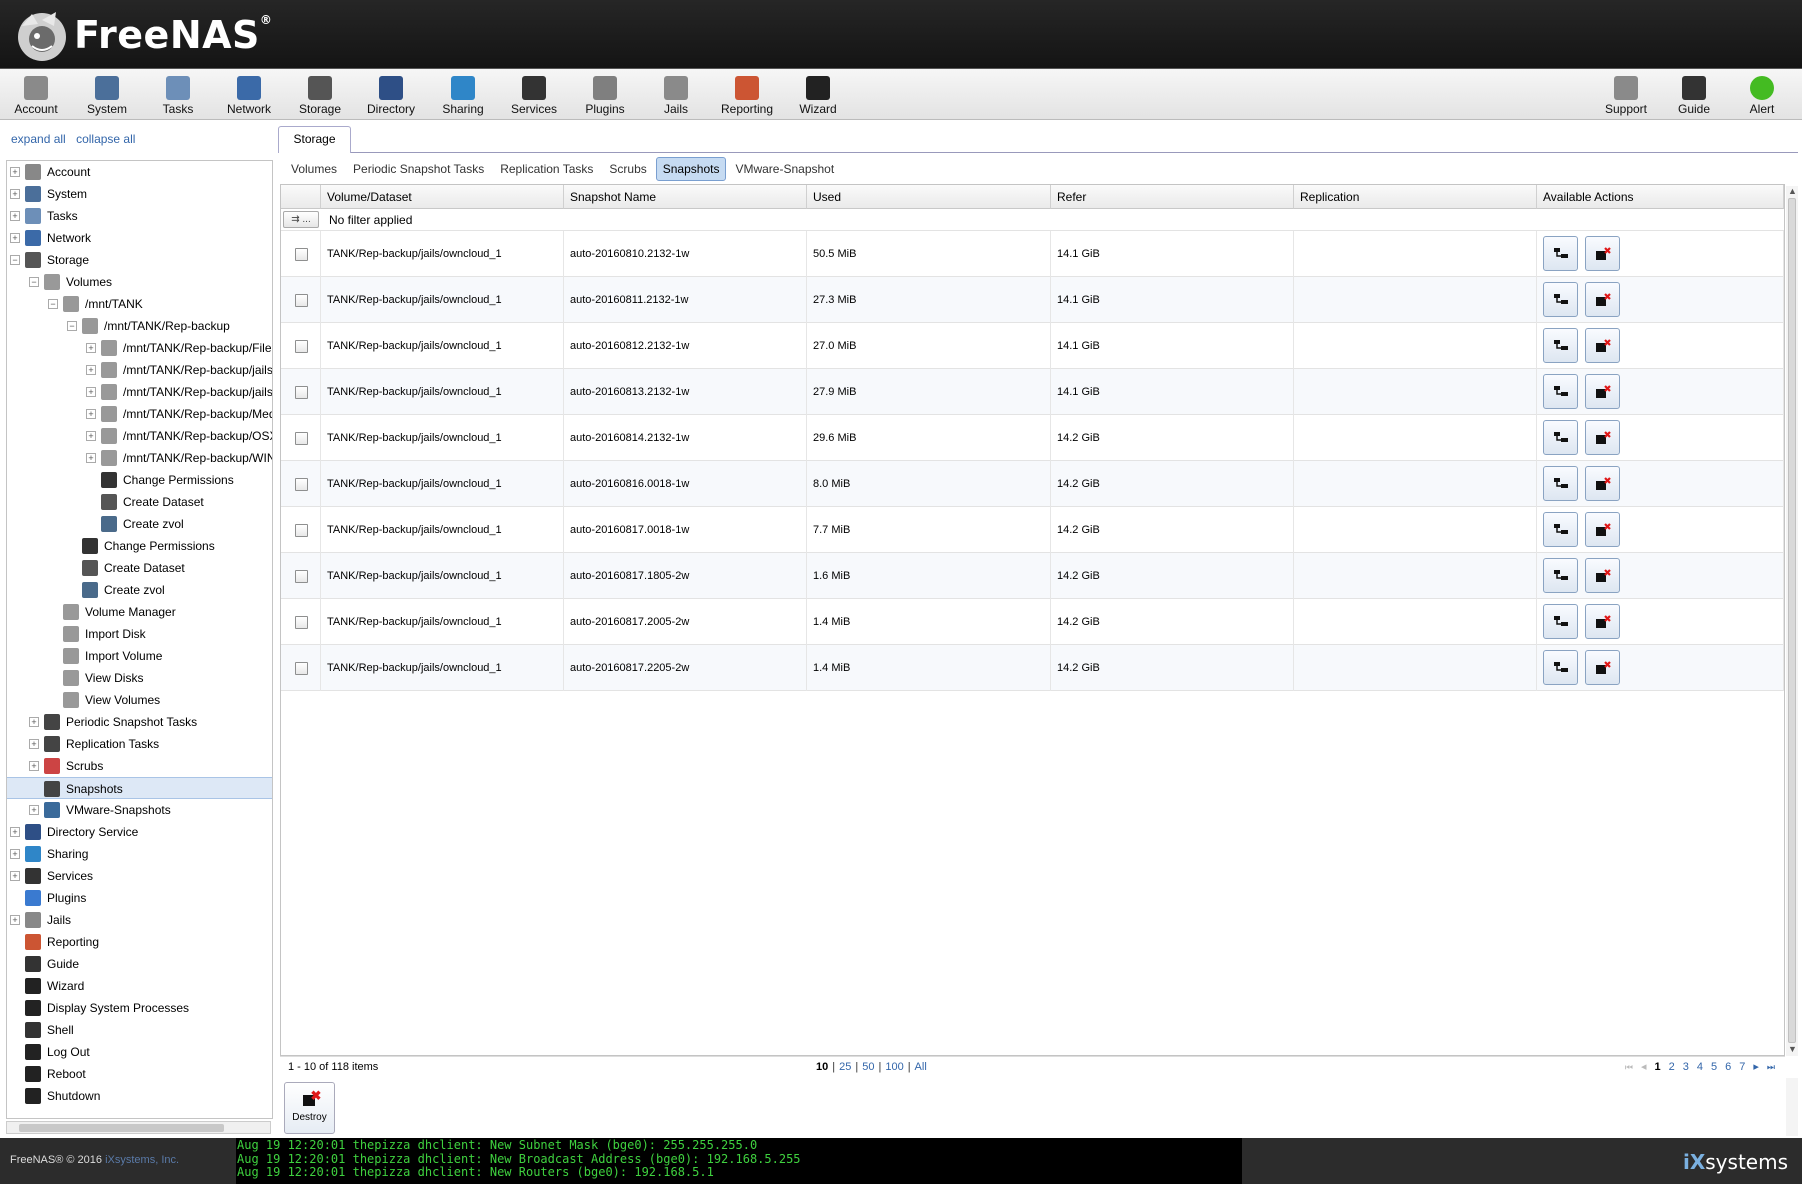  I want to click on tree-item-mnt-tank-rep-backup-jails: + /mnt/TANK/Rep-backup/jails, so click(139, 370).